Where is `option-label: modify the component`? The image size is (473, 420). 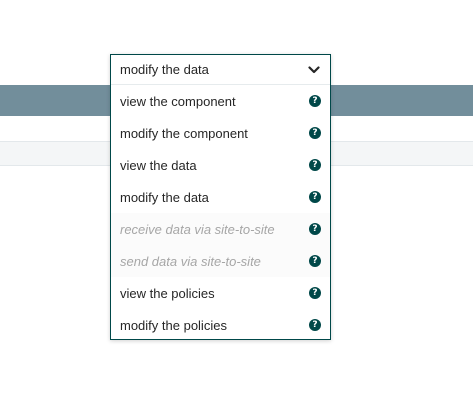
option-label: modify the component is located at coordinates (184, 133).